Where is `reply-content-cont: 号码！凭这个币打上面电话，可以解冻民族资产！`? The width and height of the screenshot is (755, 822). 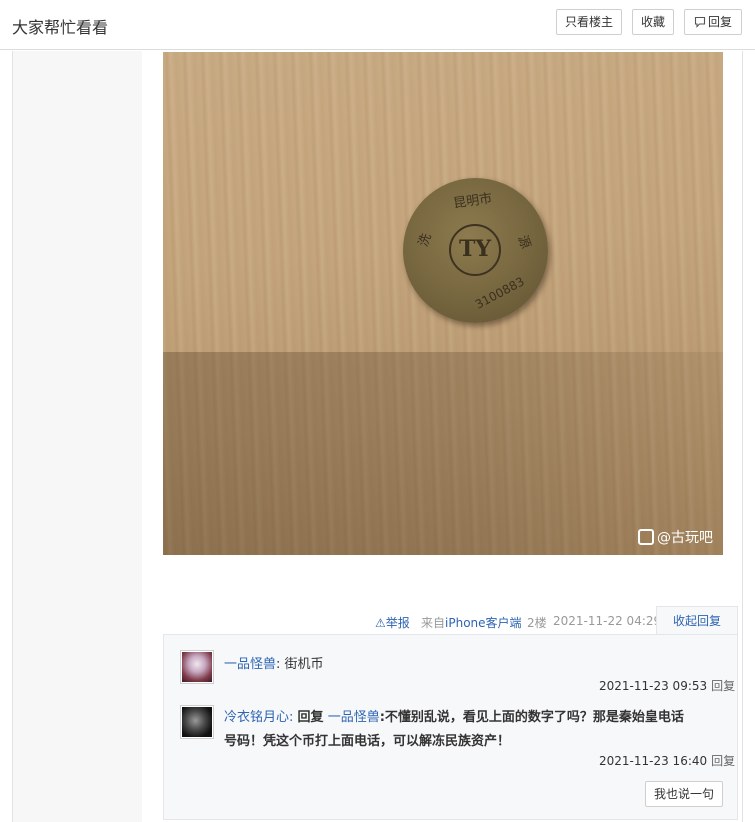 reply-content-cont: 号码！凭这个币打上面电话，可以解冻民族资产！ is located at coordinates (367, 741).